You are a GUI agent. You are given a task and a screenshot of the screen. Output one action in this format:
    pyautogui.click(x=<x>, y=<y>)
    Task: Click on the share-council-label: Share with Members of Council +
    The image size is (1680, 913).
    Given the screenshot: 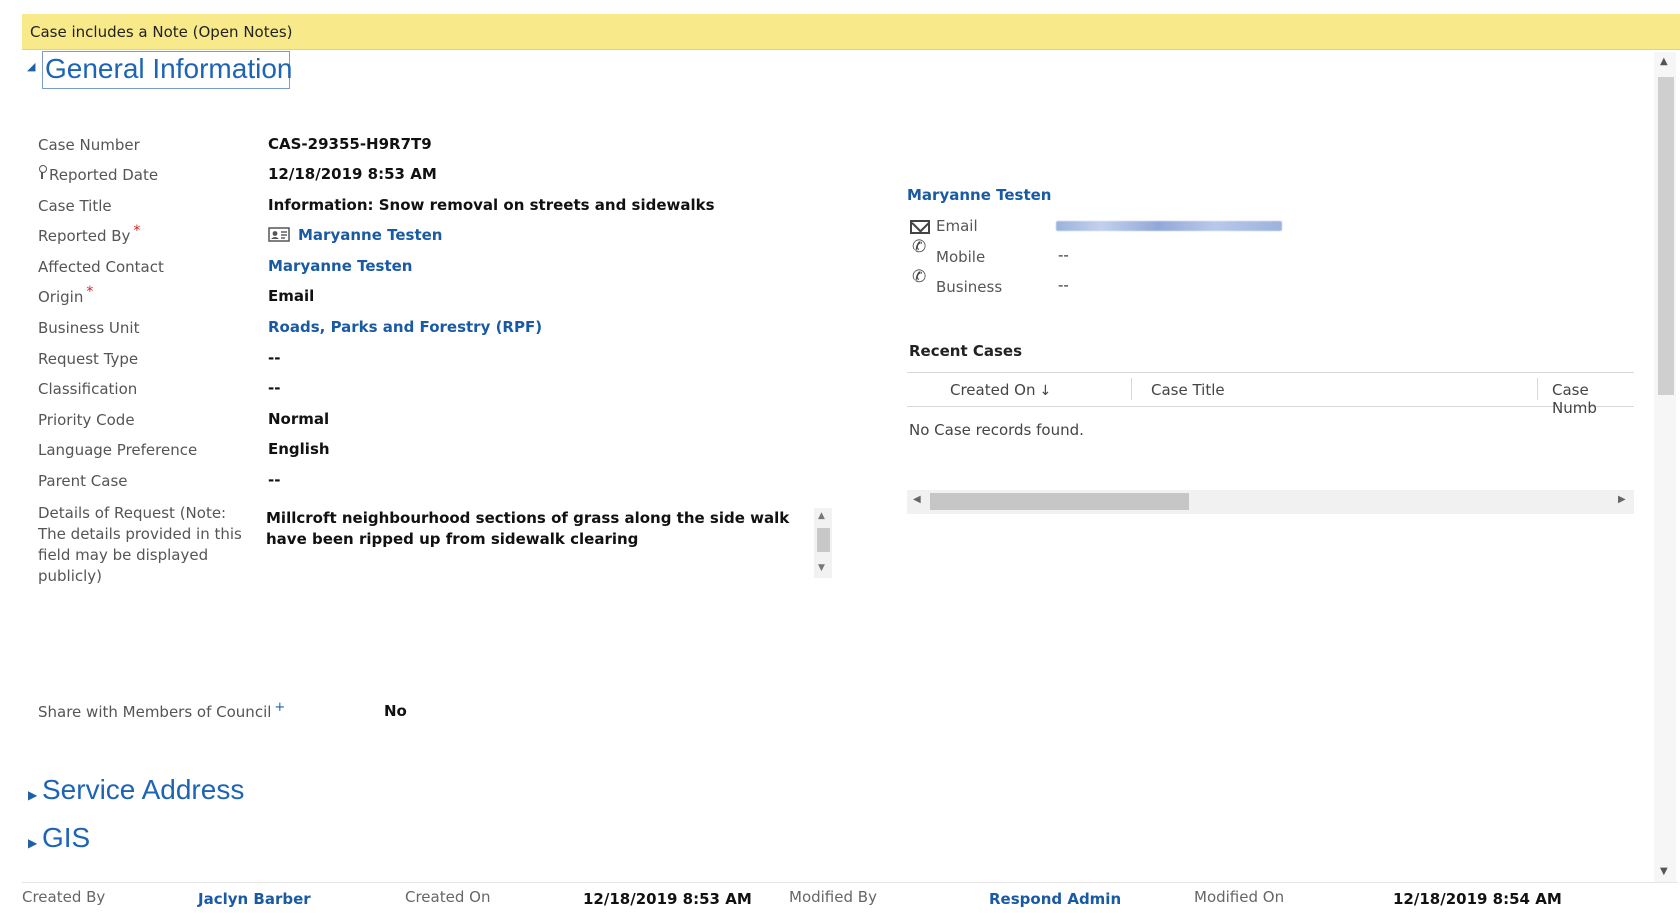 What is the action you would take?
    pyautogui.click(x=162, y=710)
    